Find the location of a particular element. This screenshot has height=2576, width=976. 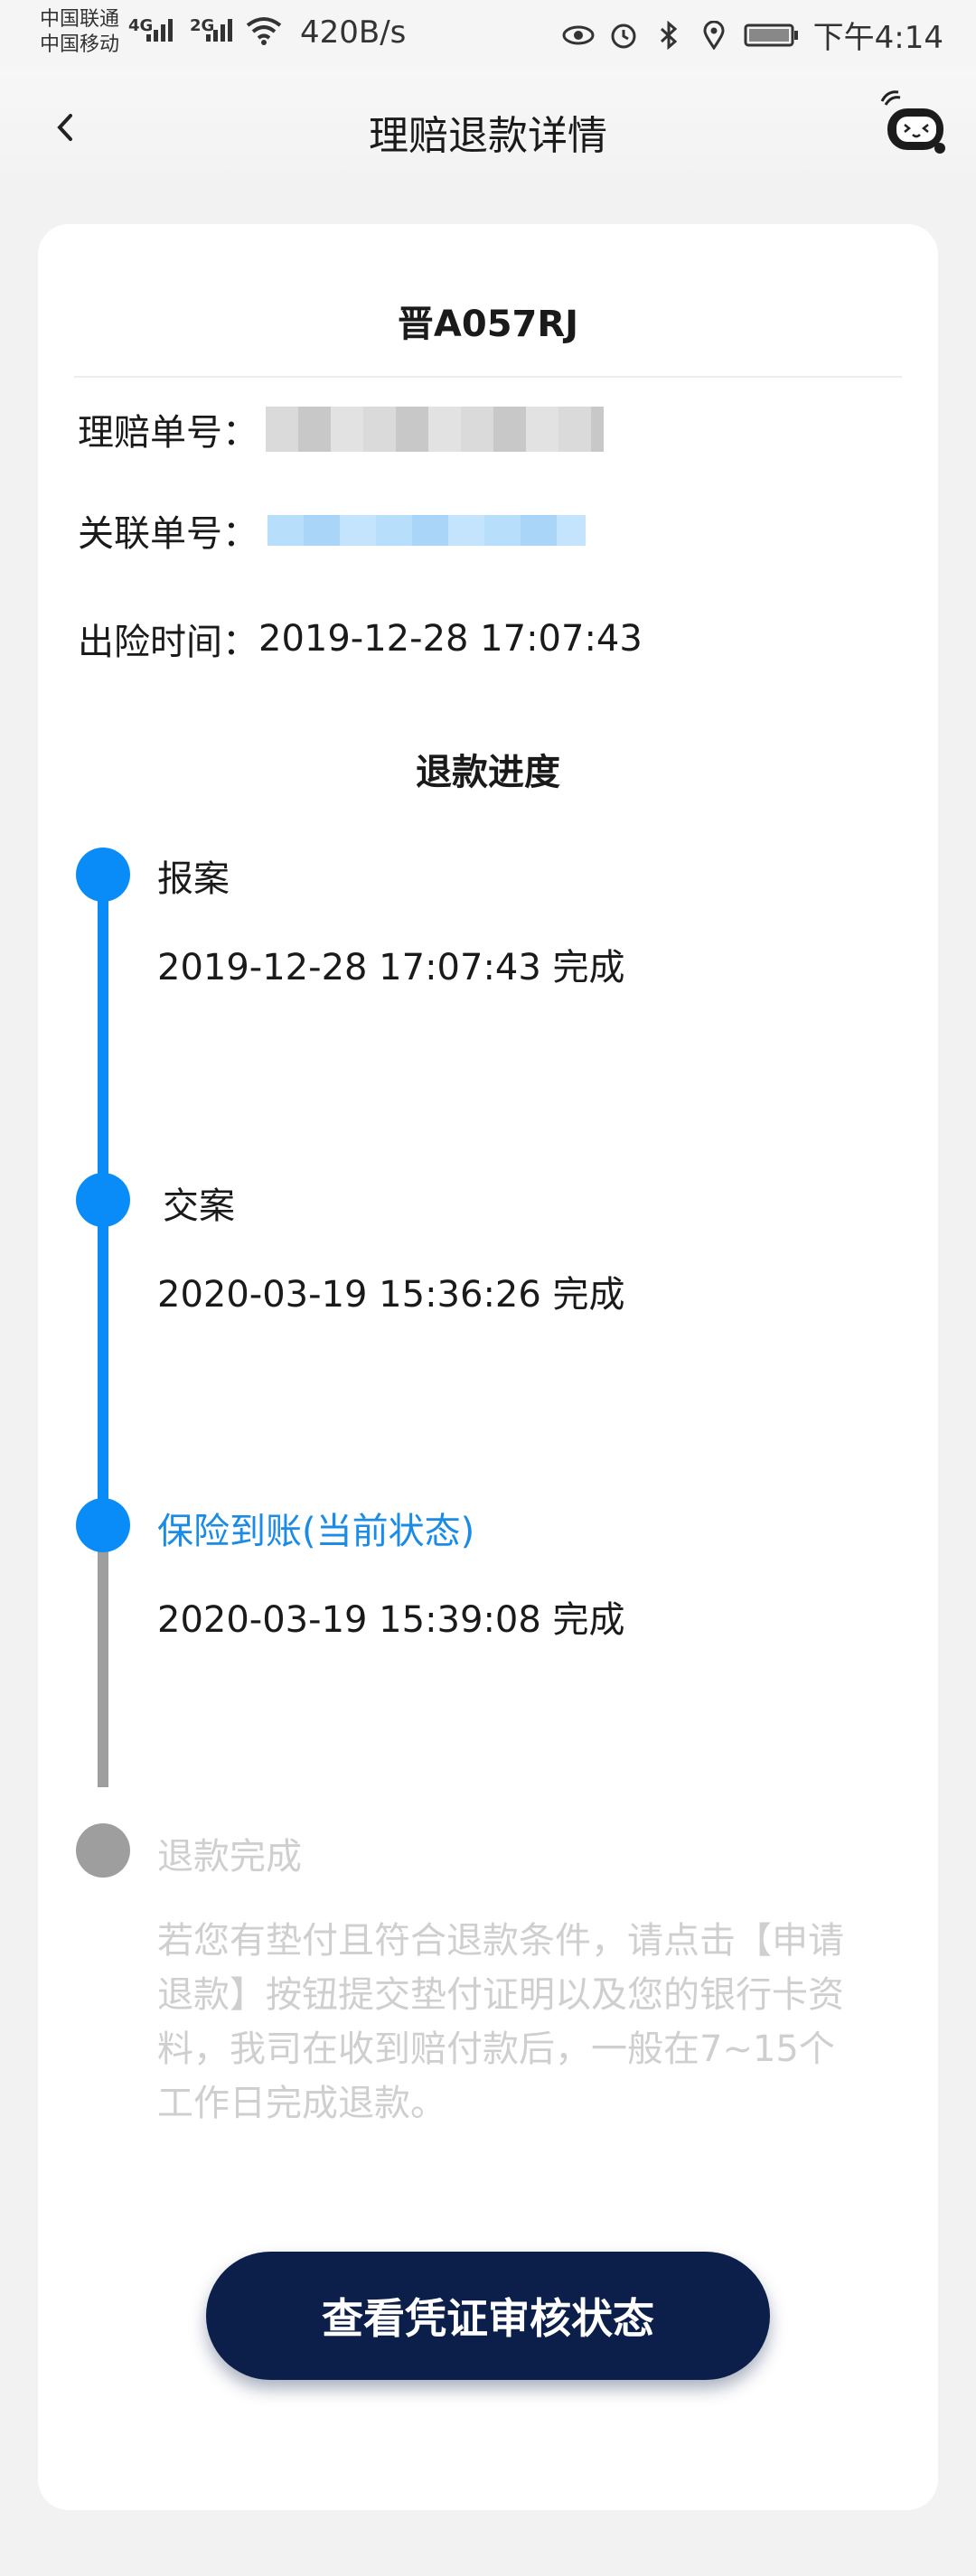

timeline-dot-current is located at coordinates (103, 1525).